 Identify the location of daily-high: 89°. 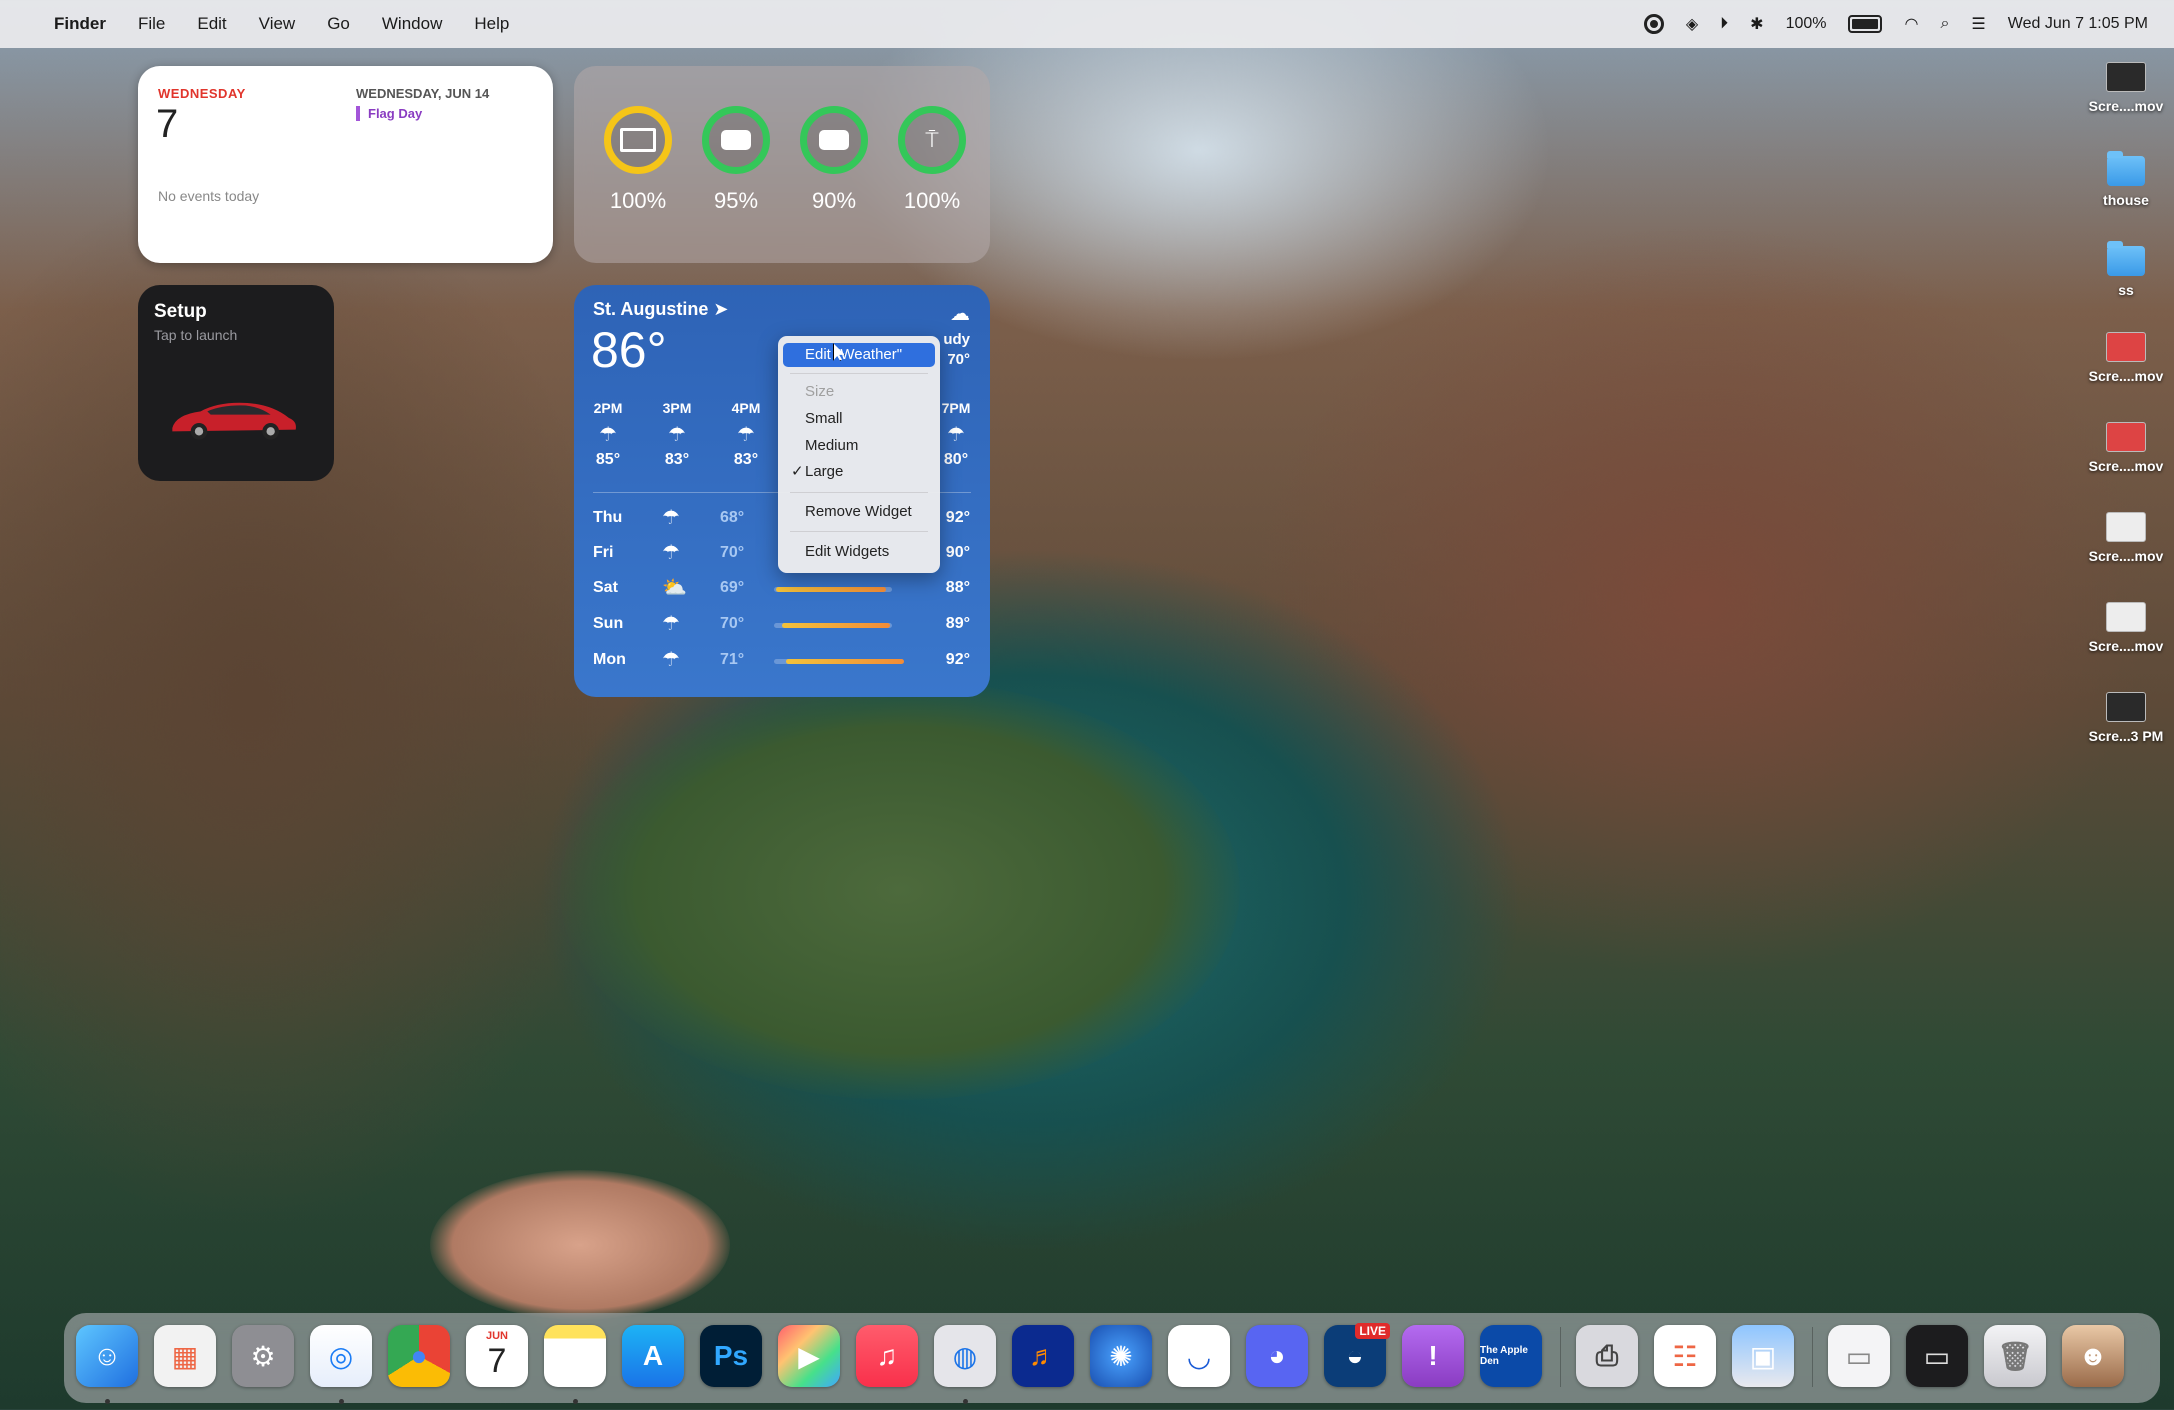
(957, 623).